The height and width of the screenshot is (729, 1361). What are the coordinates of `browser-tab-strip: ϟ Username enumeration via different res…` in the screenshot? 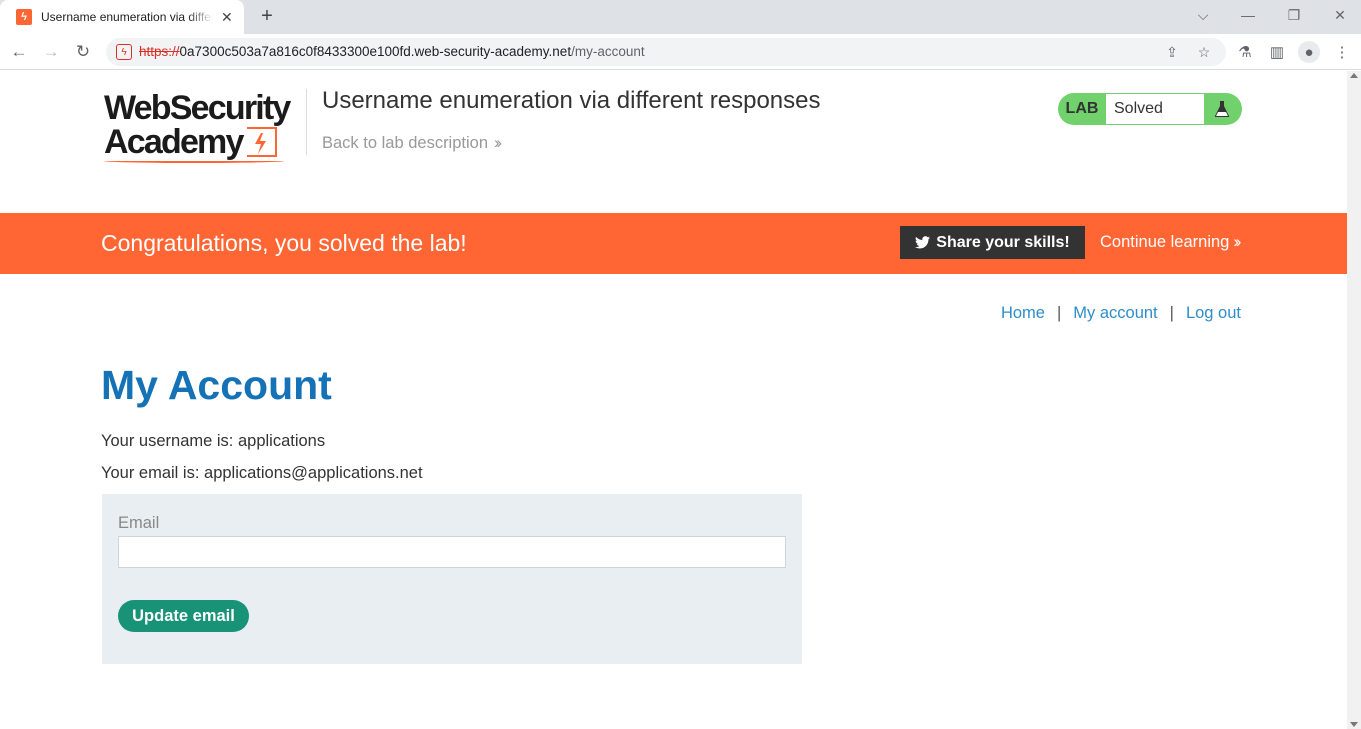 It's located at (680, 17).